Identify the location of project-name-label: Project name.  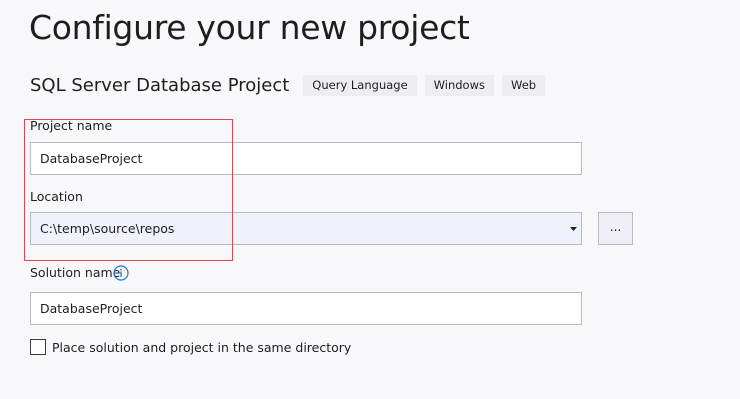
(71, 125).